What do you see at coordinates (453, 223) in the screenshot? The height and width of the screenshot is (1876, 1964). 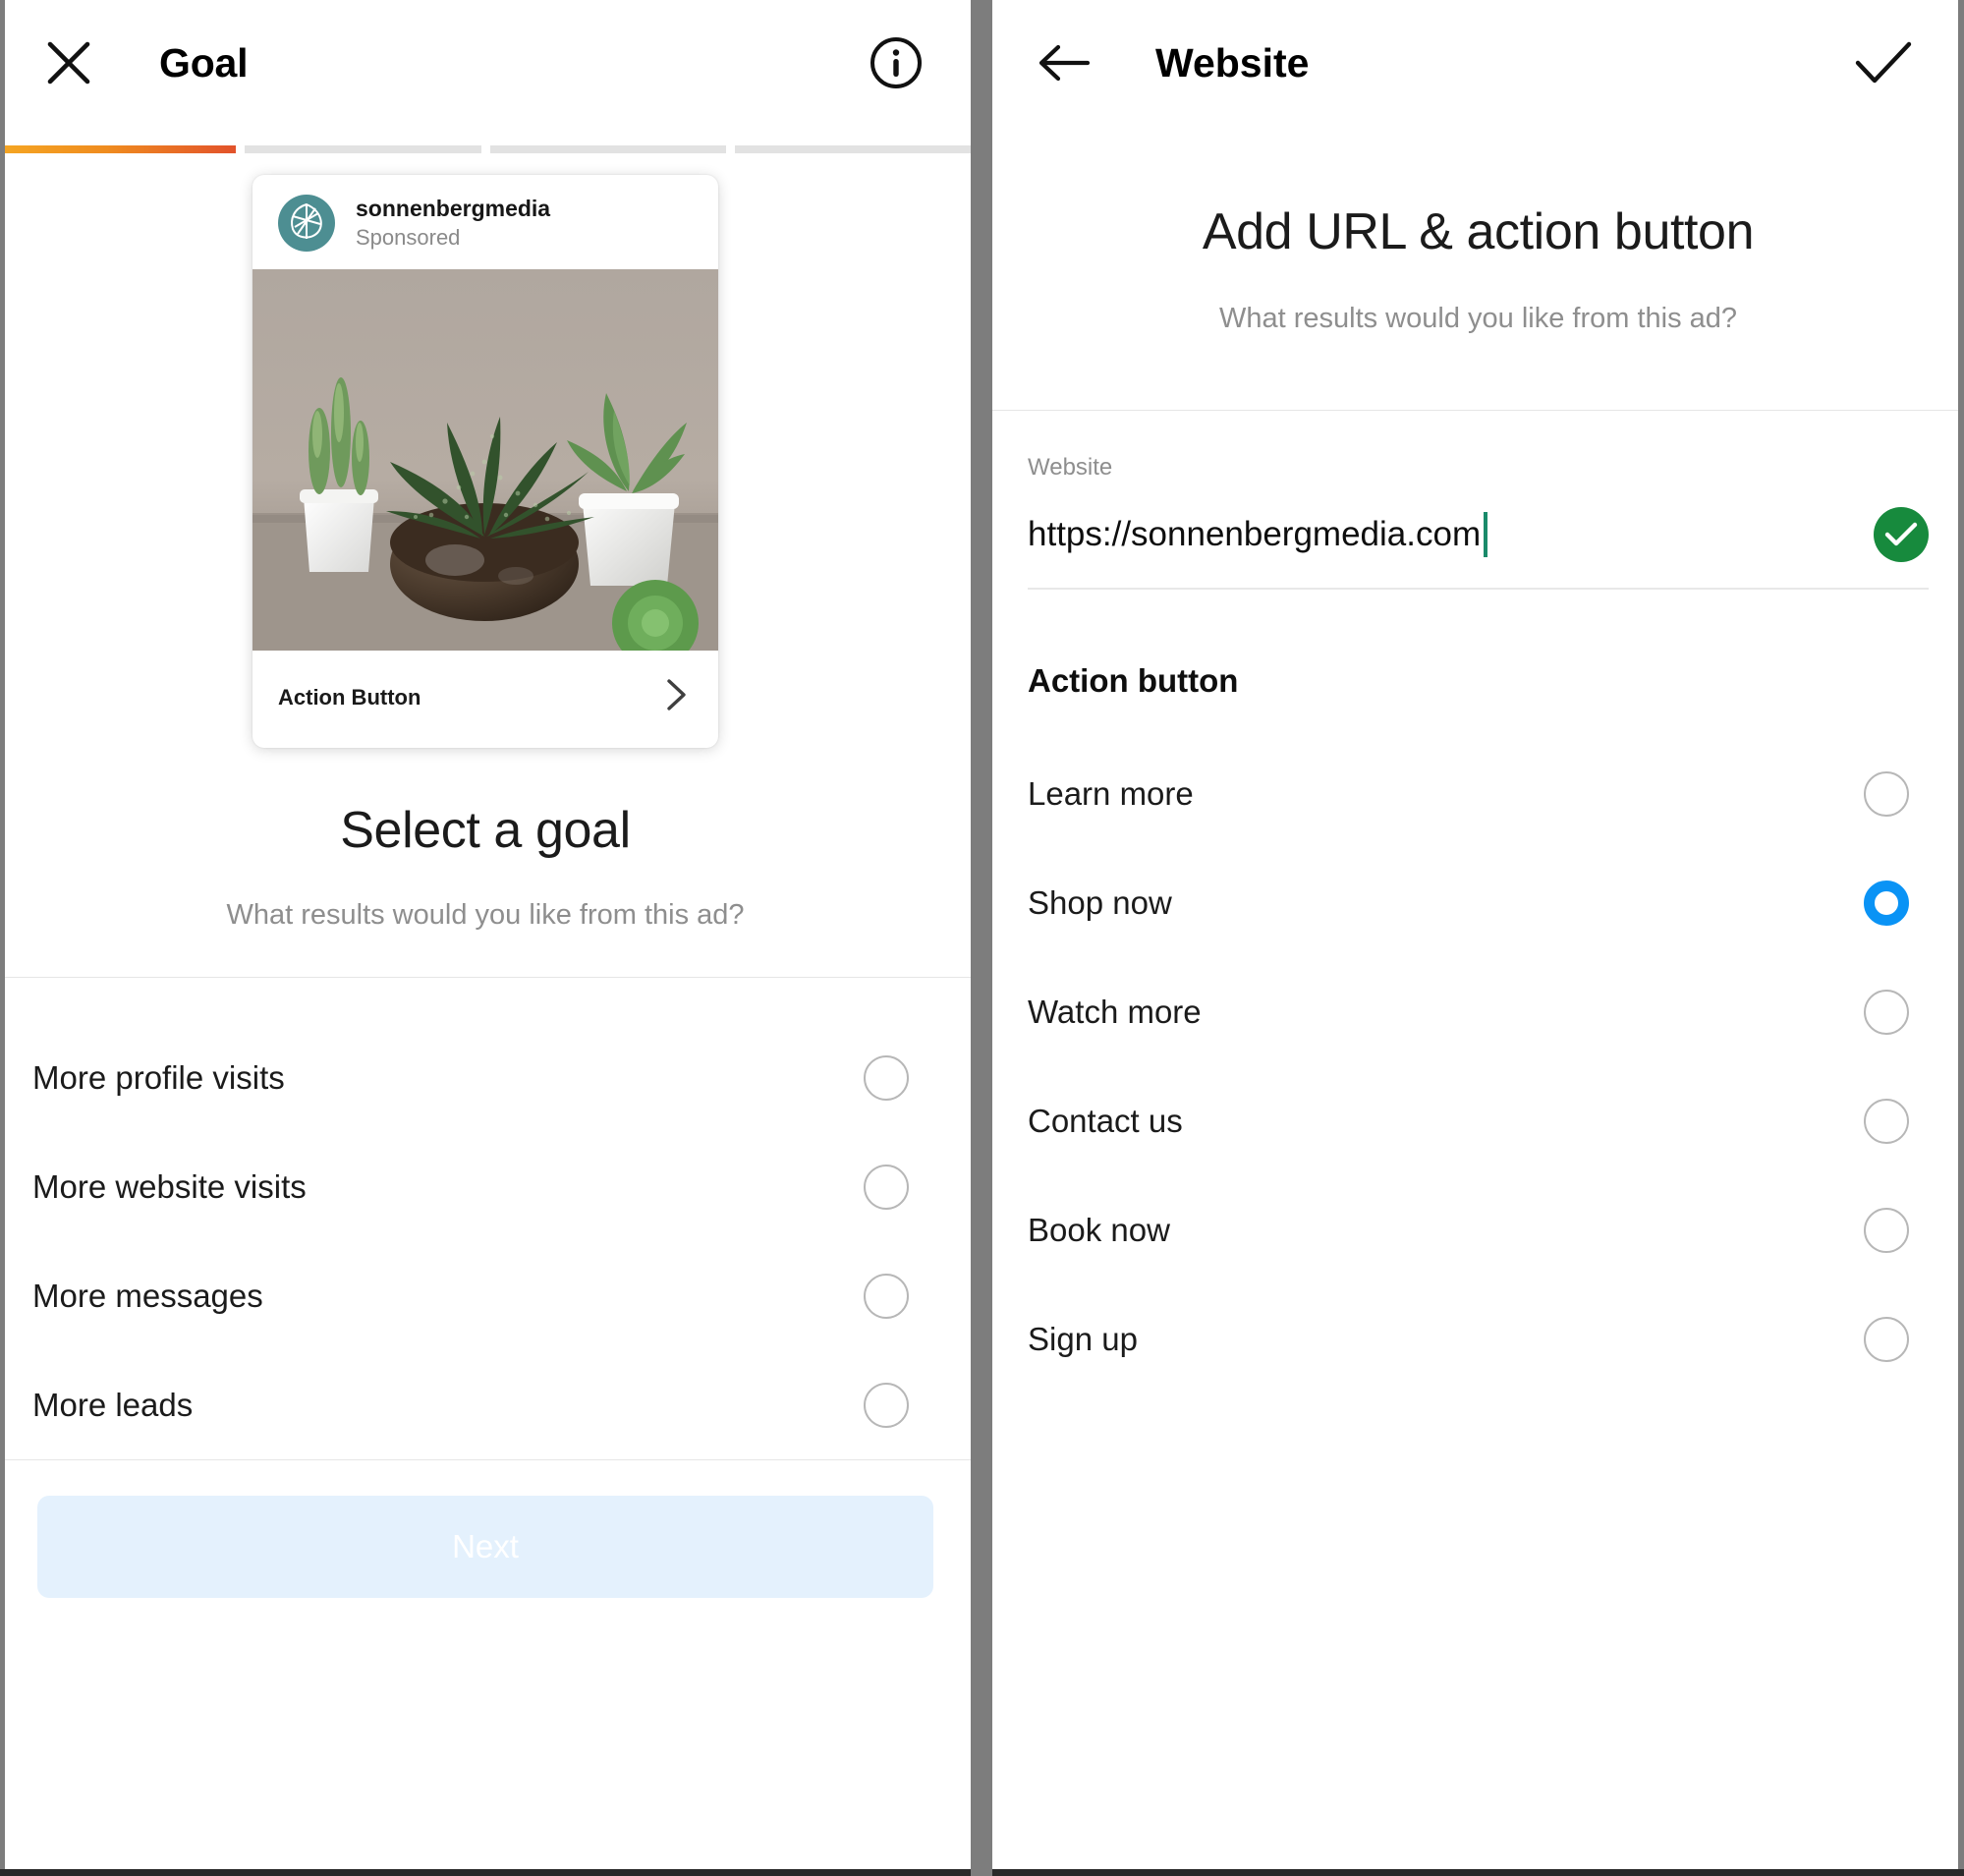 I see `ad-account-block: sonnenbergmedia Sponsored` at bounding box center [453, 223].